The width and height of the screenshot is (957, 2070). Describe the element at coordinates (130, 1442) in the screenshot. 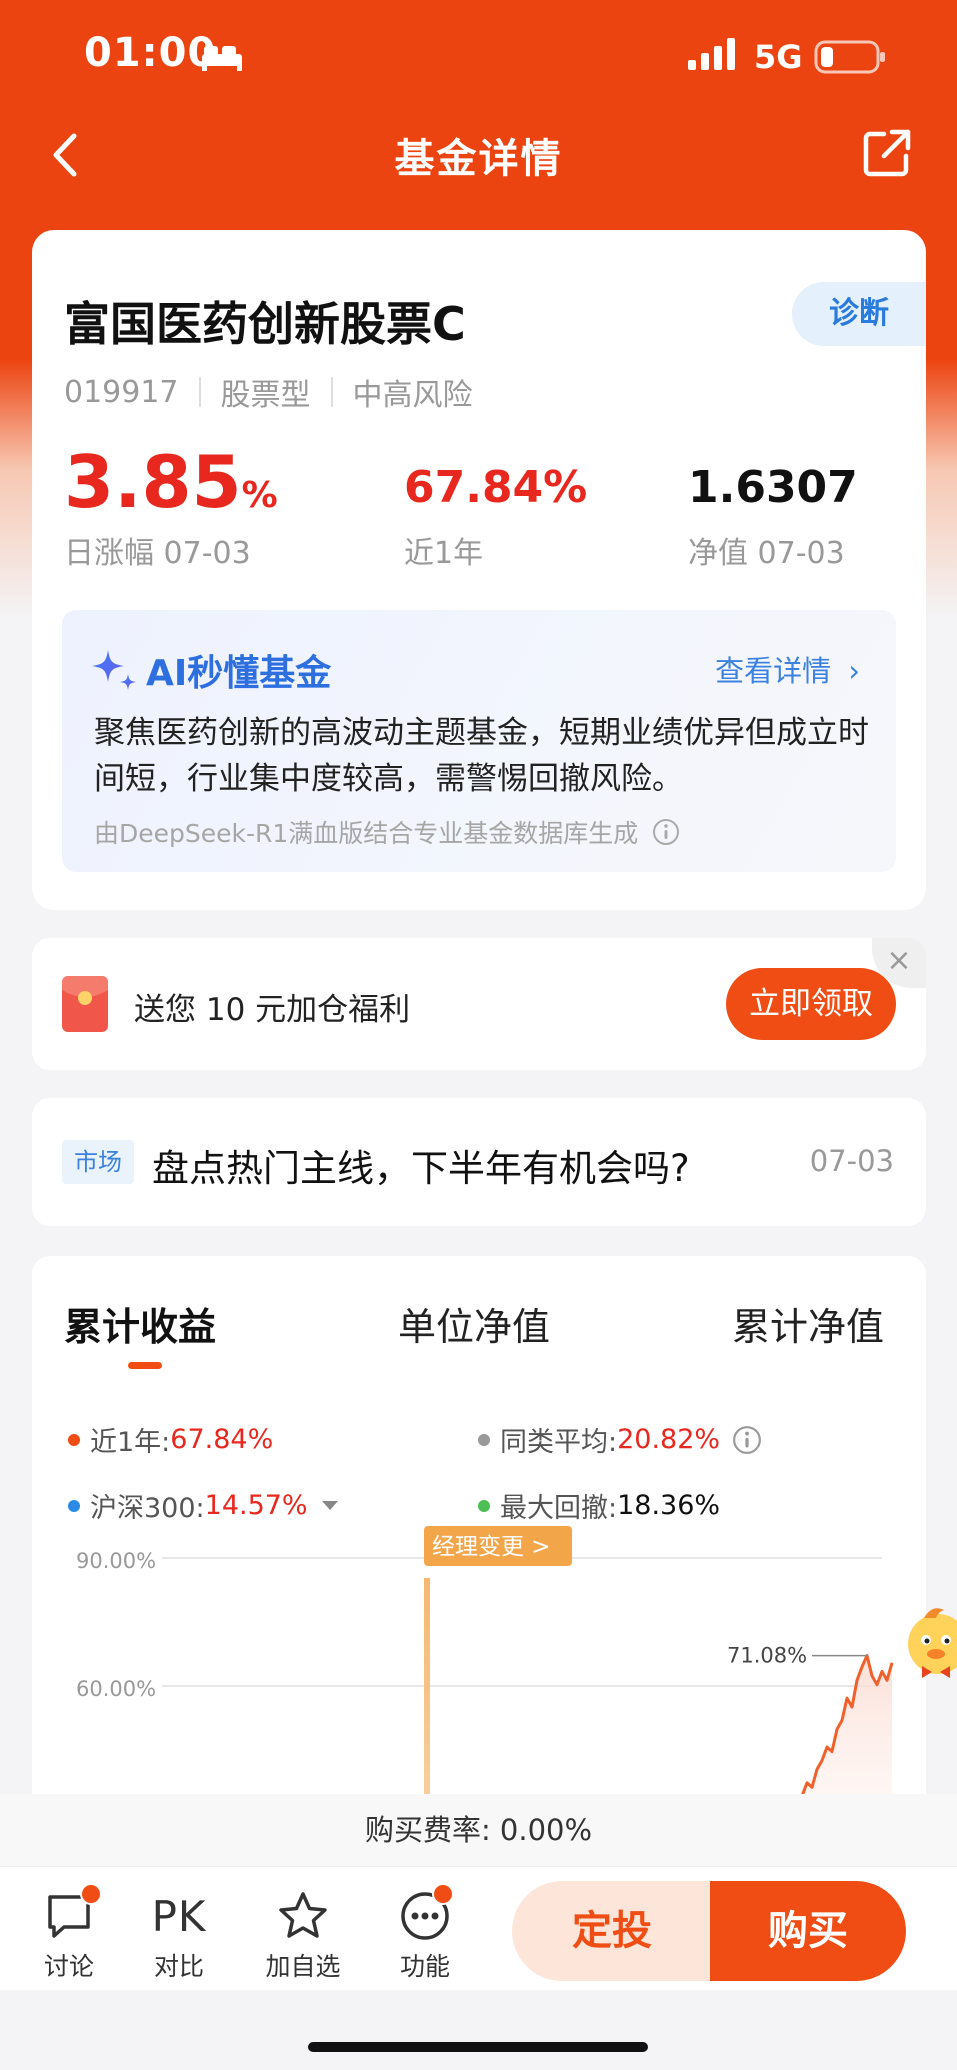

I see `legend-label: 近1年:` at that location.